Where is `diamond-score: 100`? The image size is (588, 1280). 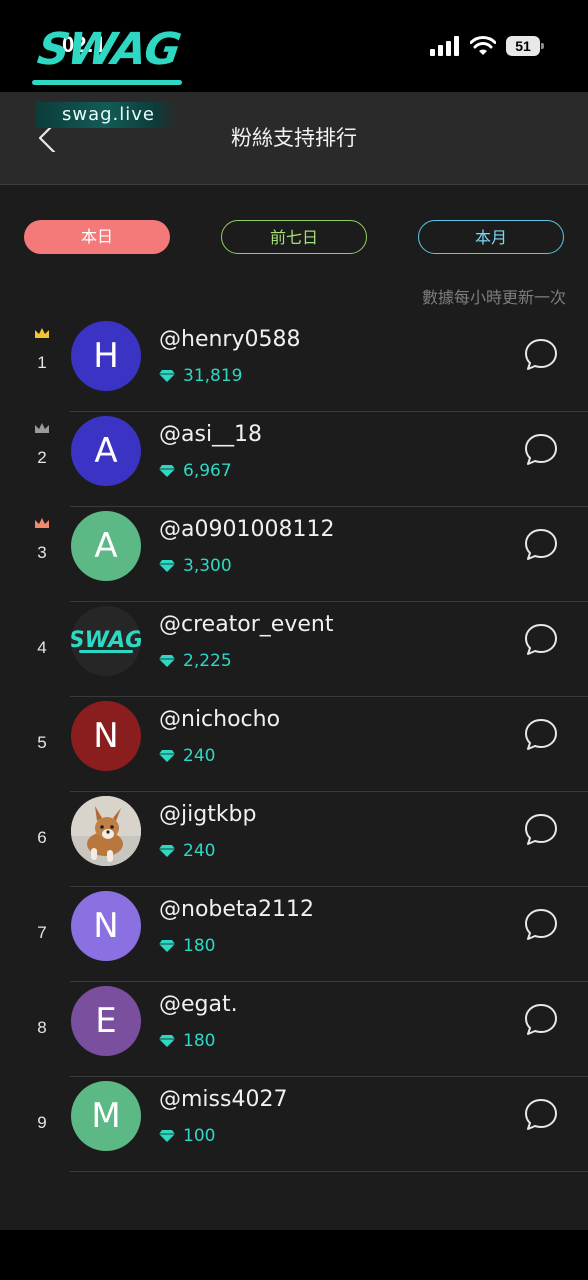
diamond-score: 100 is located at coordinates (187, 1136).